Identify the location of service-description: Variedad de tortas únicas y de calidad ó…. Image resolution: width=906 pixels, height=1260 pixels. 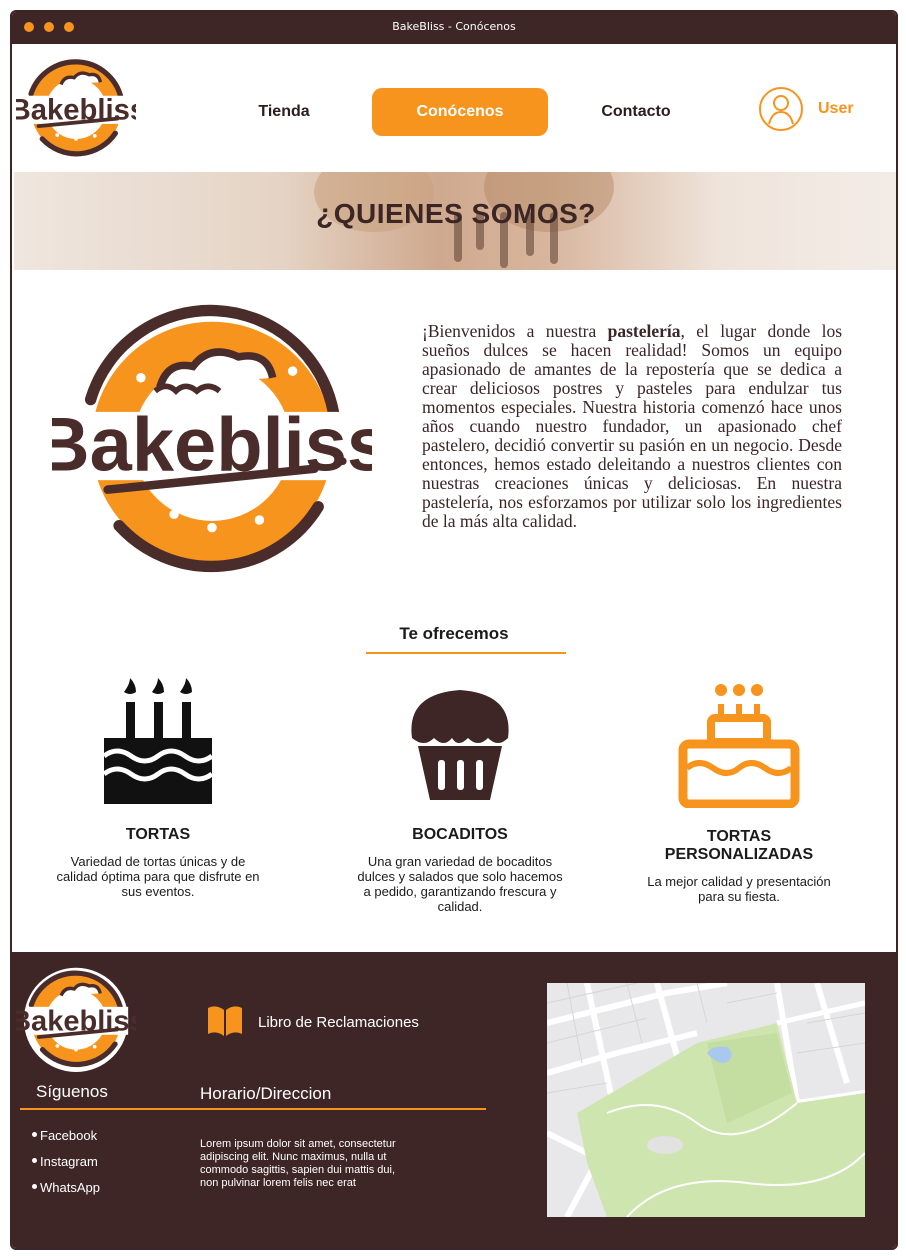
(158, 876).